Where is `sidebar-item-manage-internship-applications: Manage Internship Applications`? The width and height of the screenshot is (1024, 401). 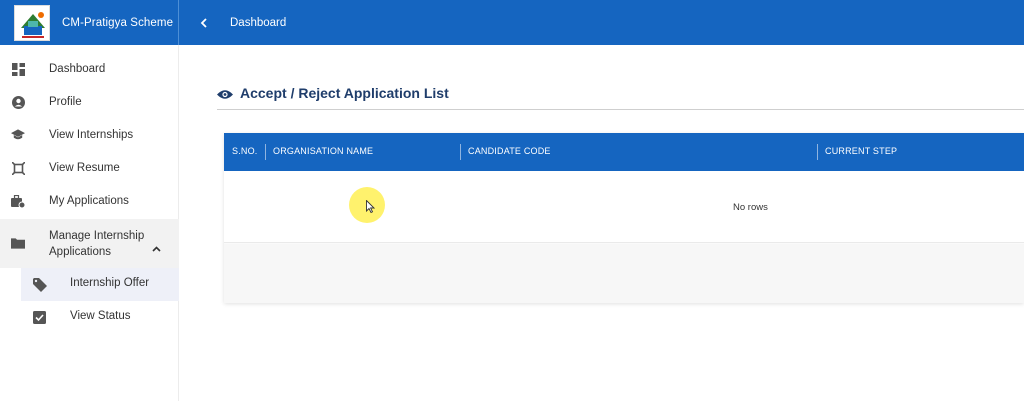
sidebar-item-manage-internship-applications: Manage Internship Applications is located at coordinates (89, 243).